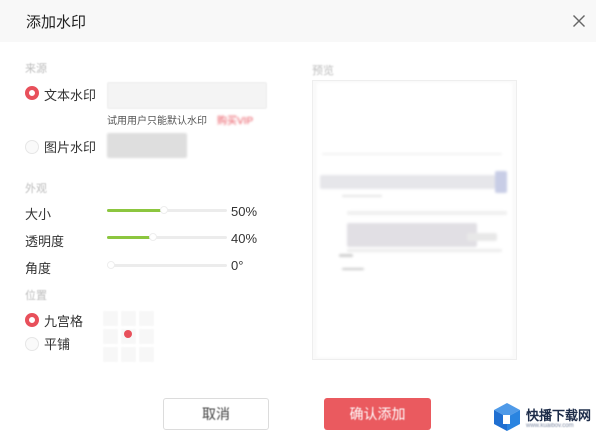 The image size is (596, 448). I want to click on preview-heading: 预览, so click(323, 71).